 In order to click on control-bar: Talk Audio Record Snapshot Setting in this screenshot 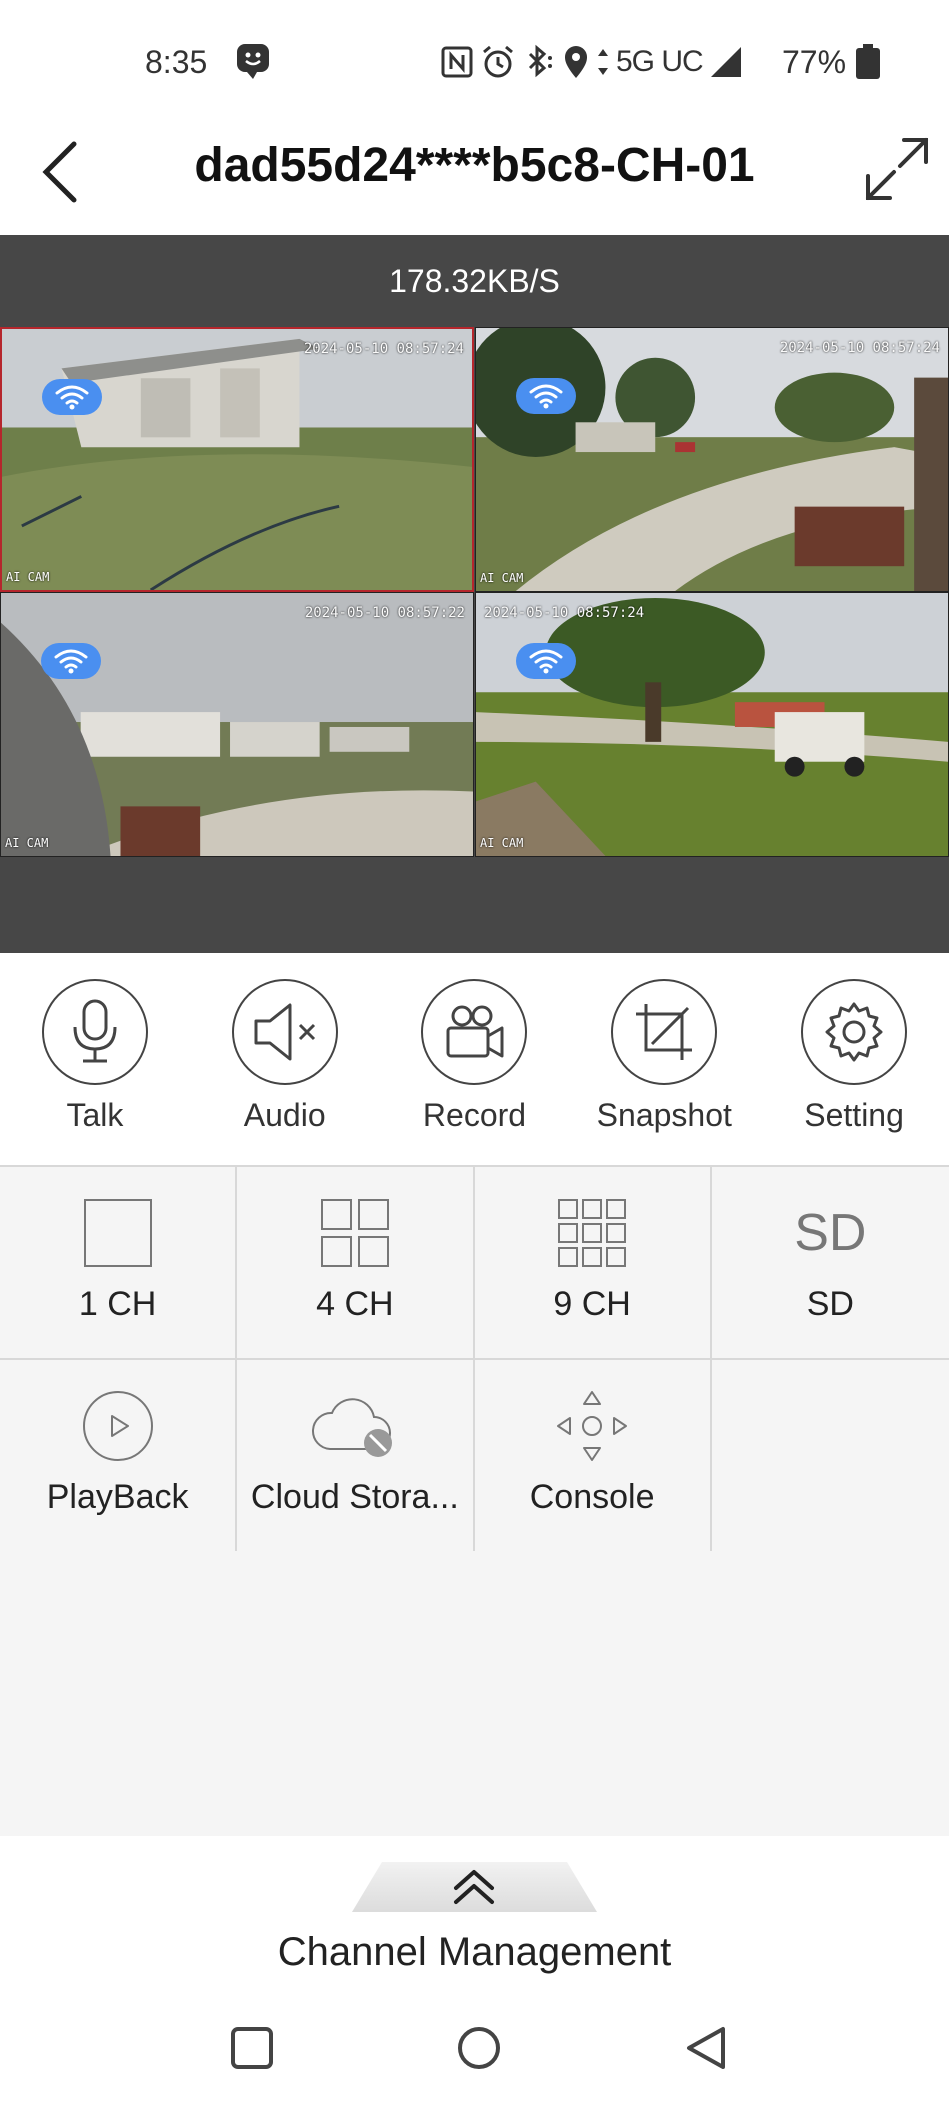, I will do `click(474, 1059)`.